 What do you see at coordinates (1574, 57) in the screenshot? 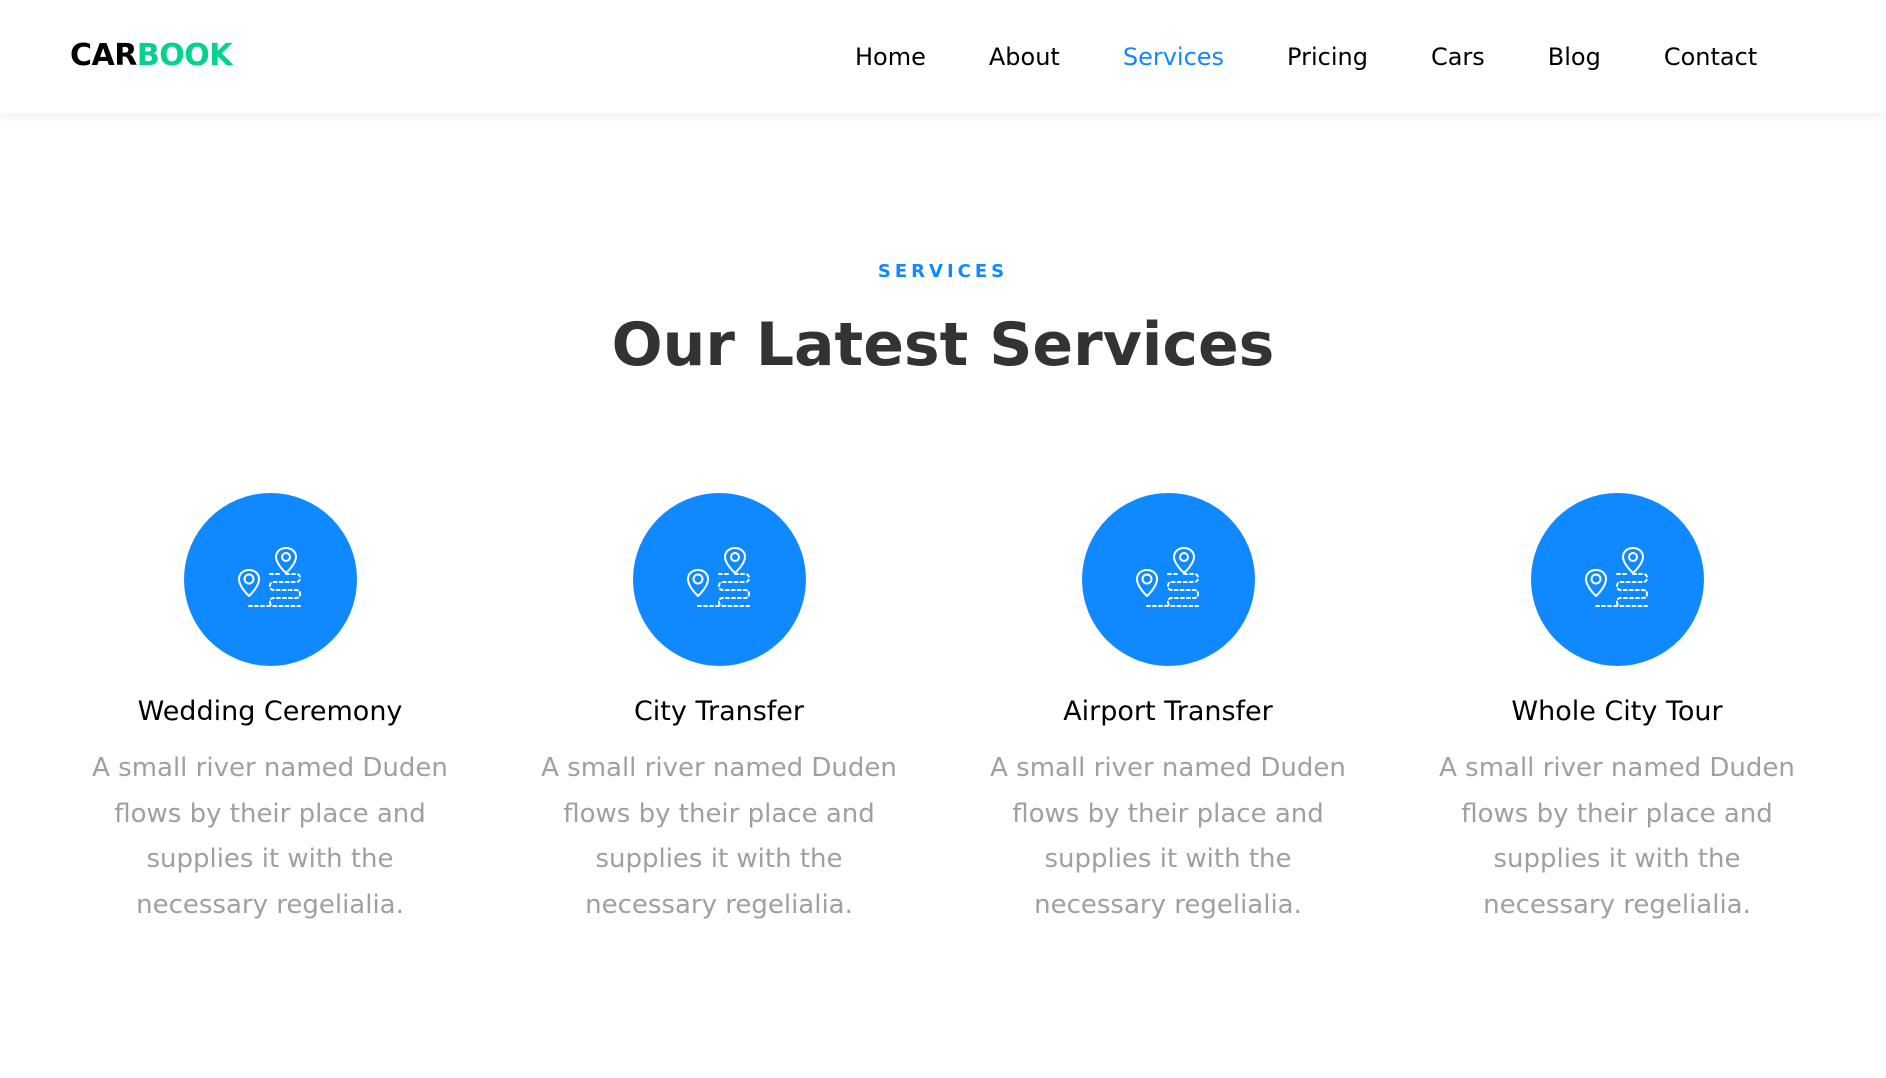
I see `nav-item-blog: Blog` at bounding box center [1574, 57].